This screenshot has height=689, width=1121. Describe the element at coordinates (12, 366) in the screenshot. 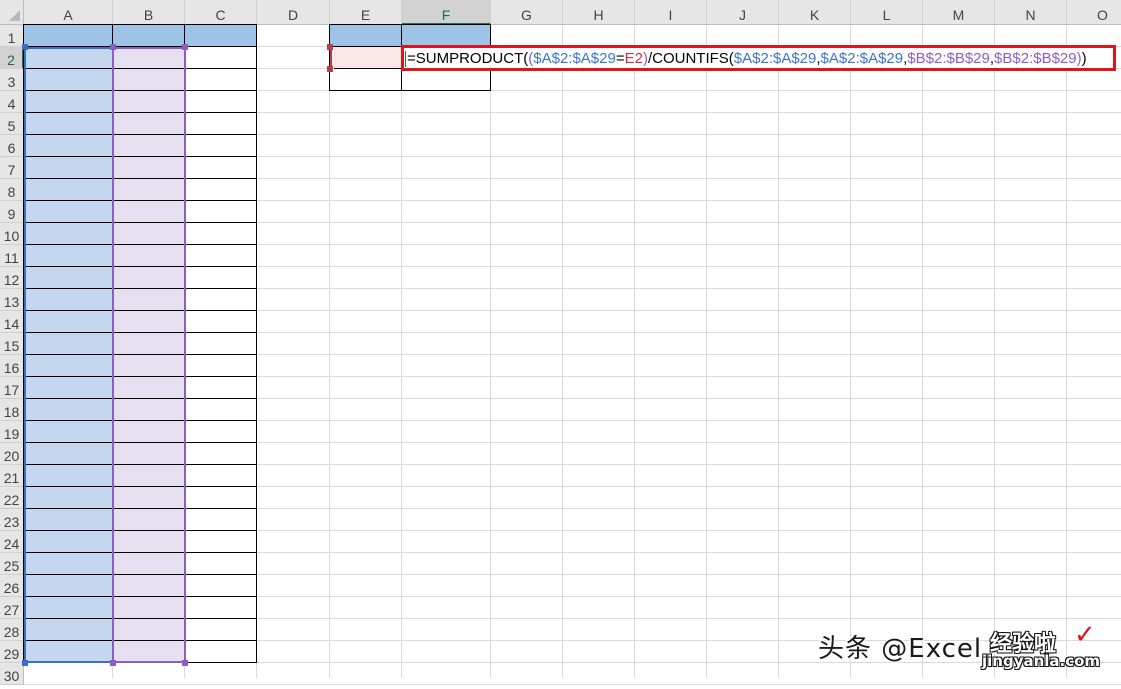

I see `row-header-16: 16` at that location.